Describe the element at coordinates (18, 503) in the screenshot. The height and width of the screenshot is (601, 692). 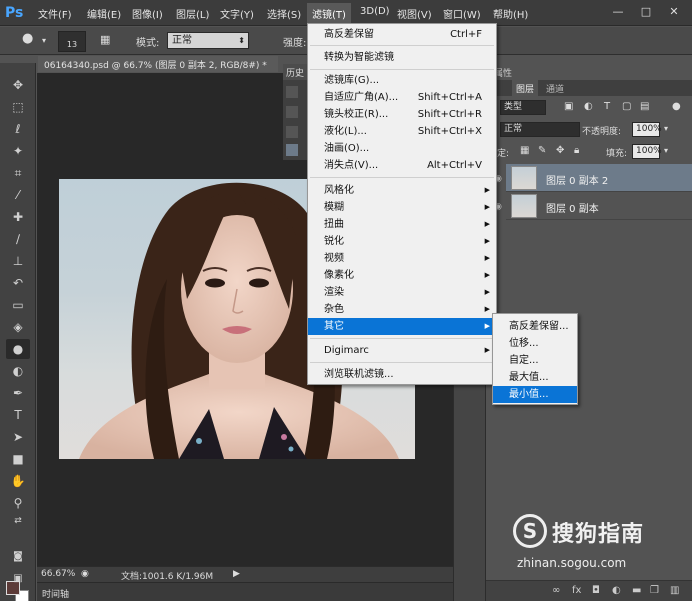
I see `zoom-tool-icon: ⚲` at that location.